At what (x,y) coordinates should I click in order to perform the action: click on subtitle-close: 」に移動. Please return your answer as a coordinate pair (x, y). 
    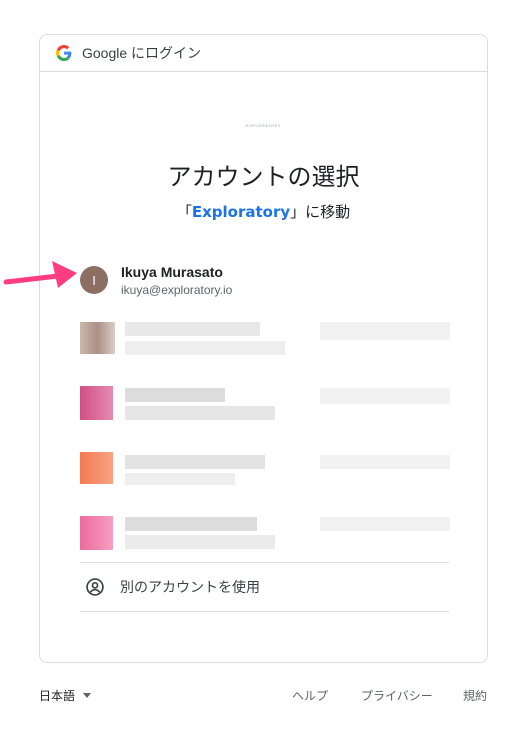
    Looking at the image, I should click on (320, 212).